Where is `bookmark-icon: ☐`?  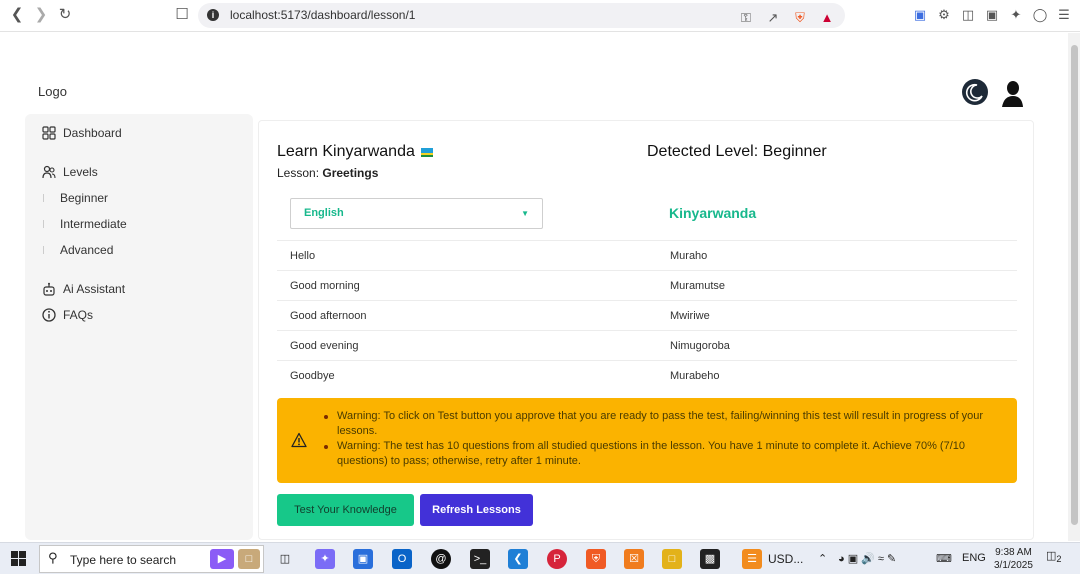 bookmark-icon: ☐ is located at coordinates (182, 15).